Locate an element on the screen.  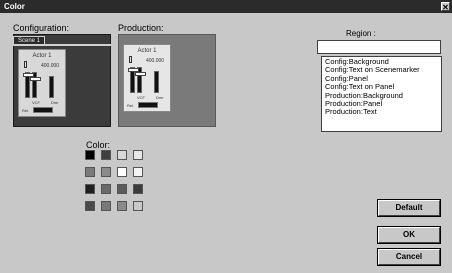
configuration-label: Configuration: is located at coordinates (41, 28).